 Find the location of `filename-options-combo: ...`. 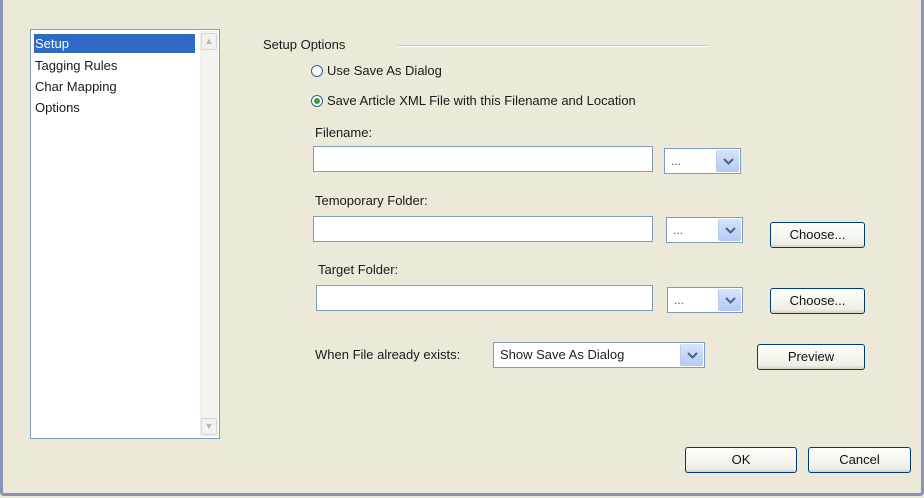

filename-options-combo: ... is located at coordinates (702, 161).